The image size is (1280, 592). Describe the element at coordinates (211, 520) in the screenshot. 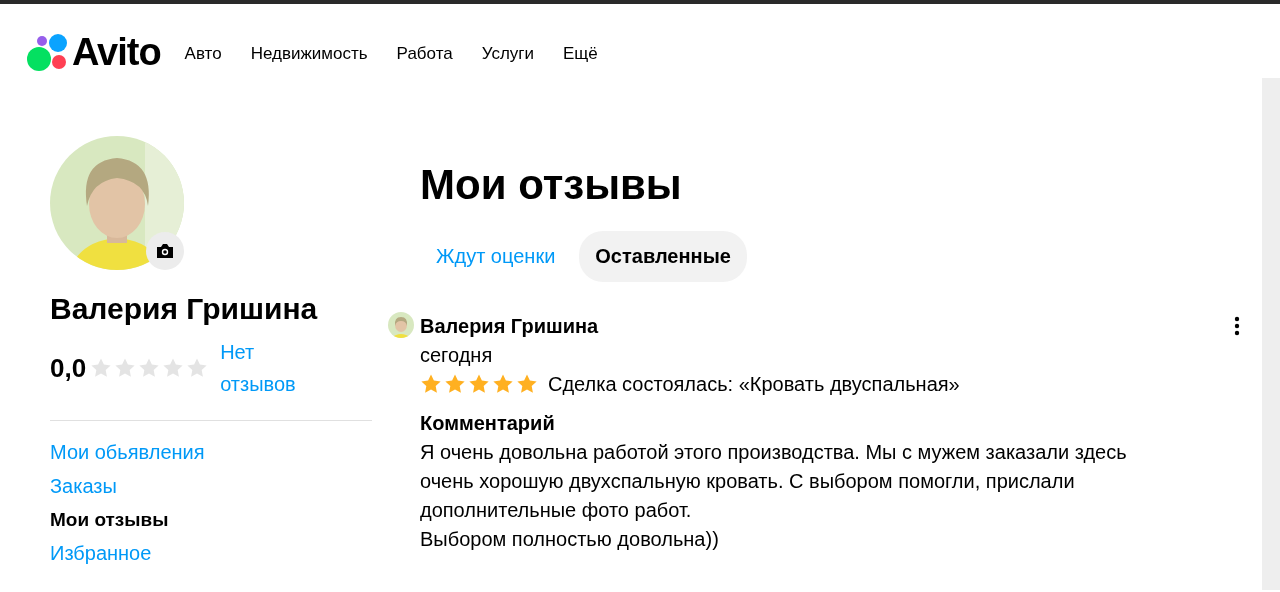

I see `sidebar-item: Мои отзывы` at that location.